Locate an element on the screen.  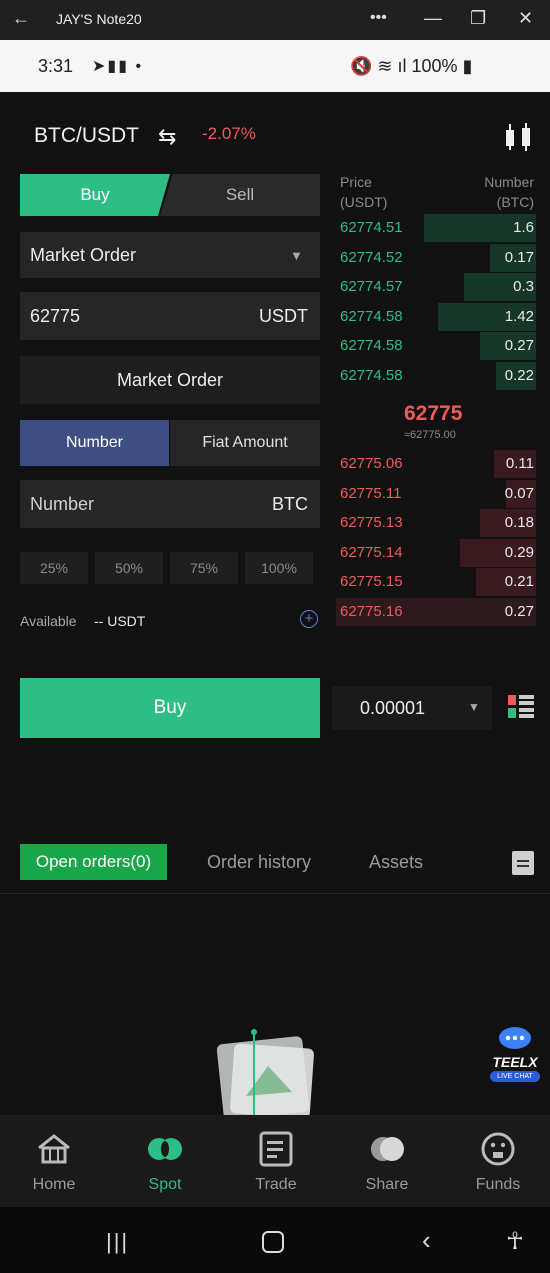
phone-status-bar: 3:31 ➤▮▮ • 🔇 ≋ ıl 100% ▮ is located at coordinates (275, 66).